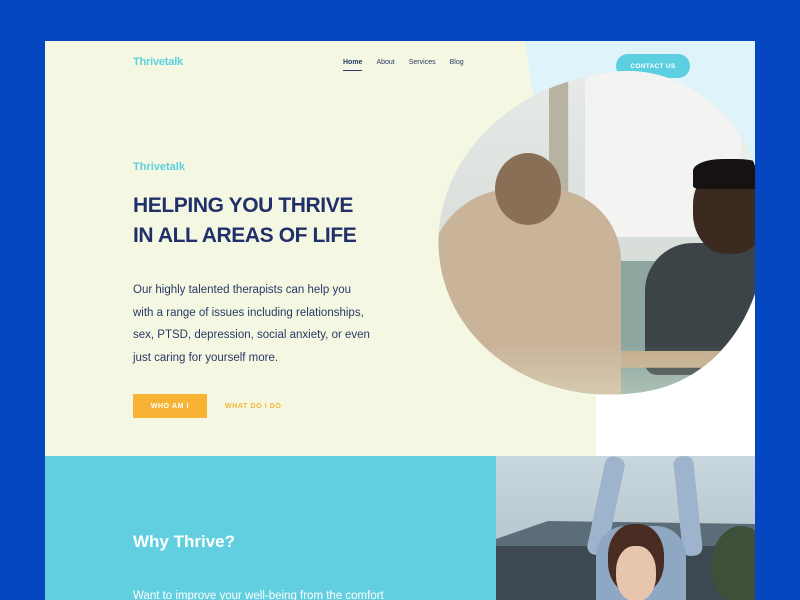 The height and width of the screenshot is (600, 800). Describe the element at coordinates (253, 406) in the screenshot. I see `what-do-i-do-link: WHAT DO I DO` at that location.